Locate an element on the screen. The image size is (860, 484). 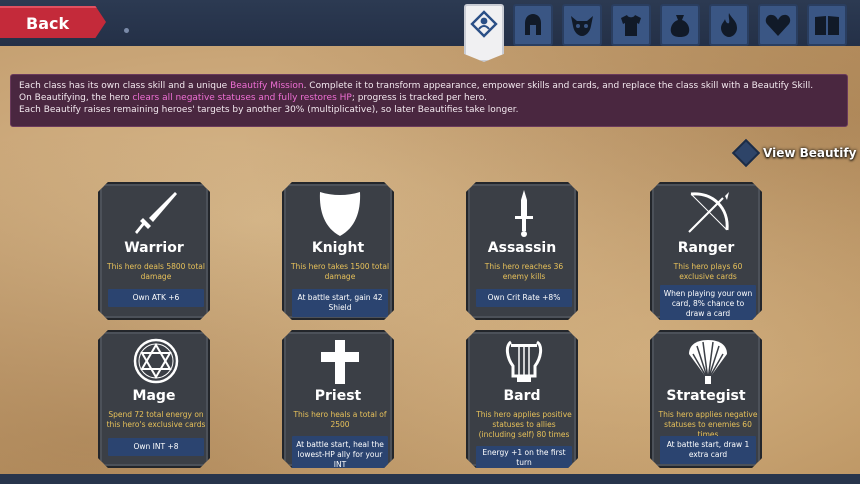
tab-items is located at coordinates (680, 25).